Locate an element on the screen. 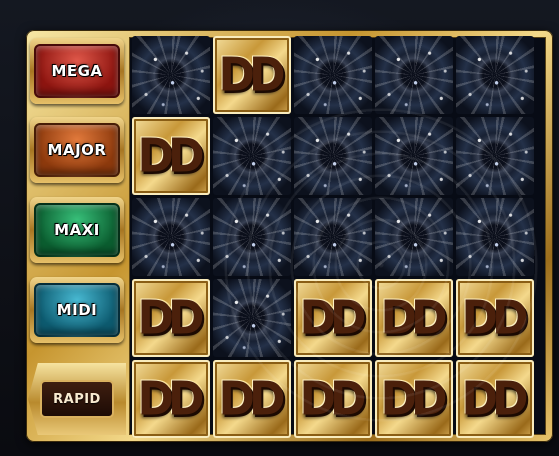  level-tab-mega: MEGA is located at coordinates (77, 71).